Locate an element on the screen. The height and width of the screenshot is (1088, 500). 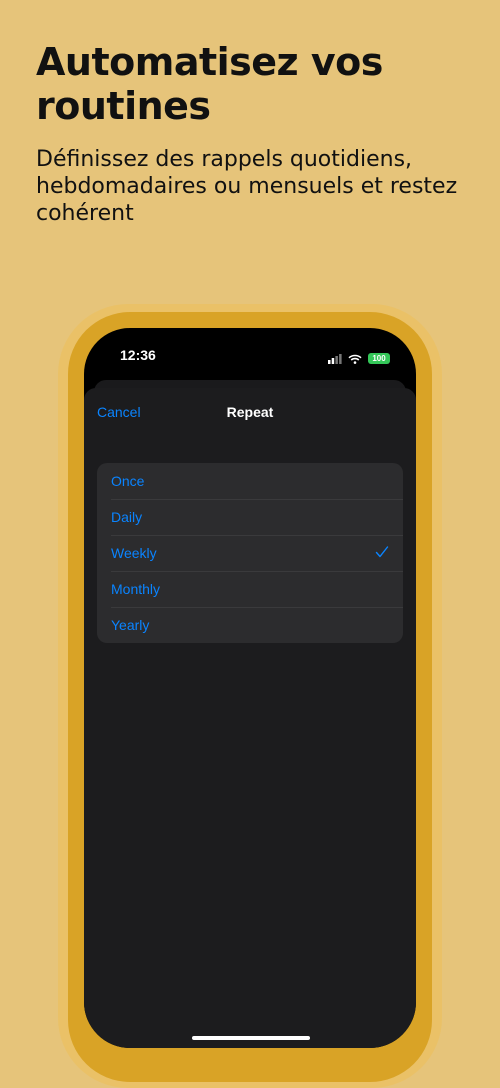
status-bar: 12:36 100 is located at coordinates (250, 354).